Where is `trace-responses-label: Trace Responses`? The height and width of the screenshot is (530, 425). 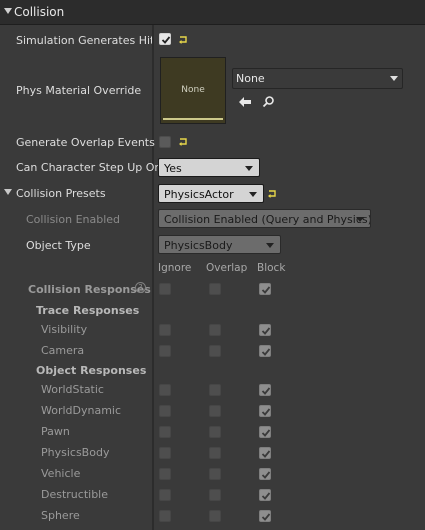 trace-responses-label: Trace Responses is located at coordinates (88, 310).